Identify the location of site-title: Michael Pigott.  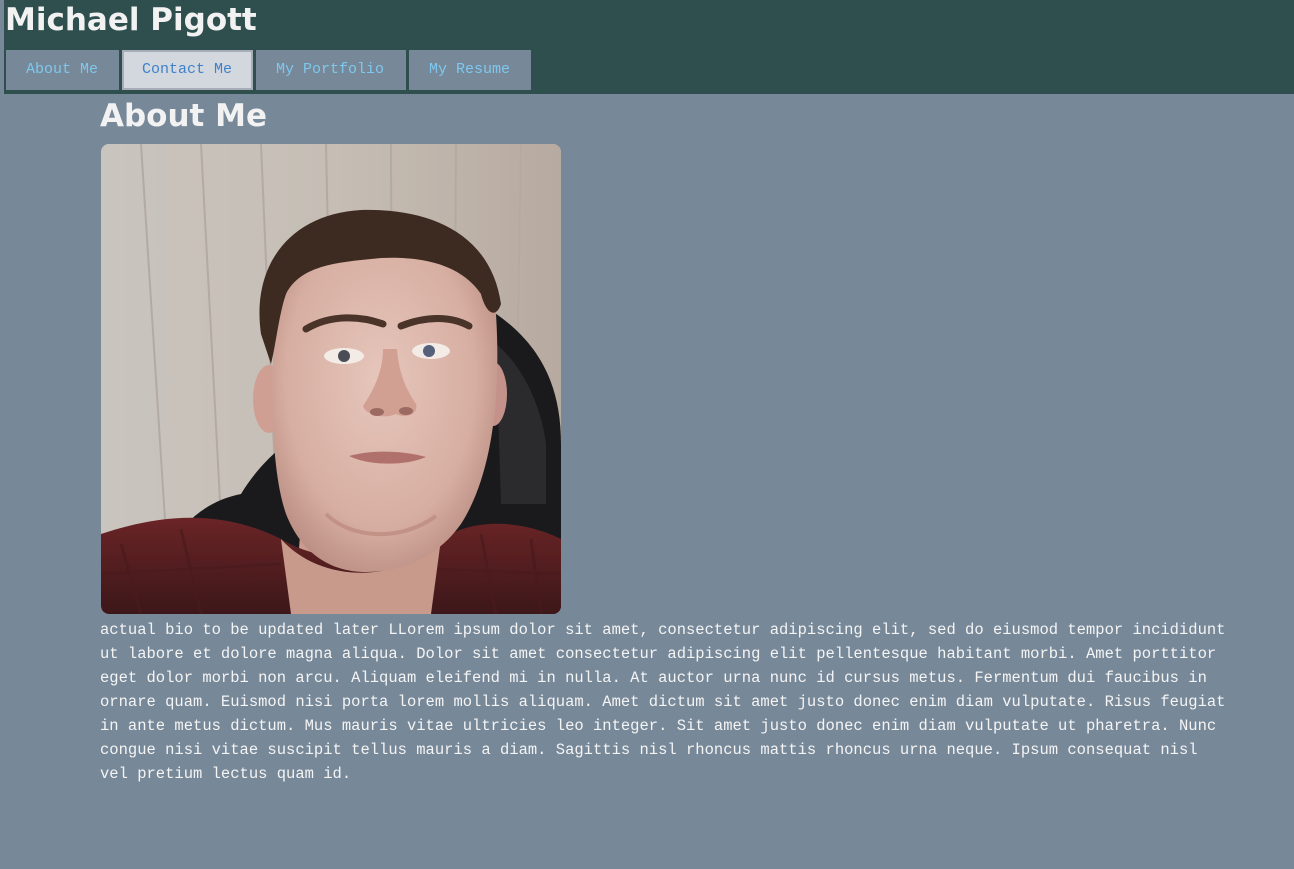
(131, 20).